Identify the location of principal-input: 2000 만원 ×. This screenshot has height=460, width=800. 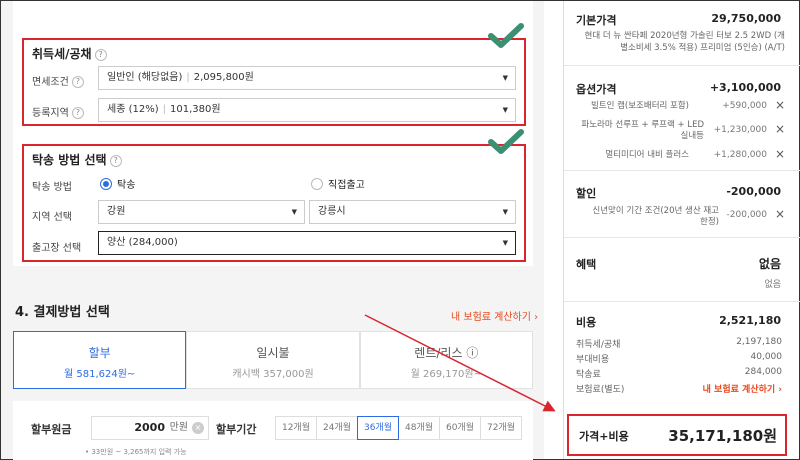
(150, 428).